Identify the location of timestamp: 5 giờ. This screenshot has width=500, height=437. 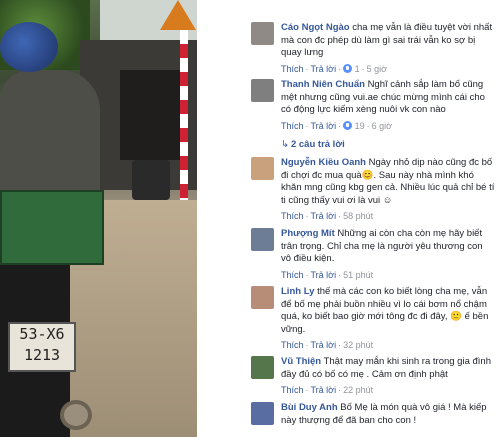
(377, 69).